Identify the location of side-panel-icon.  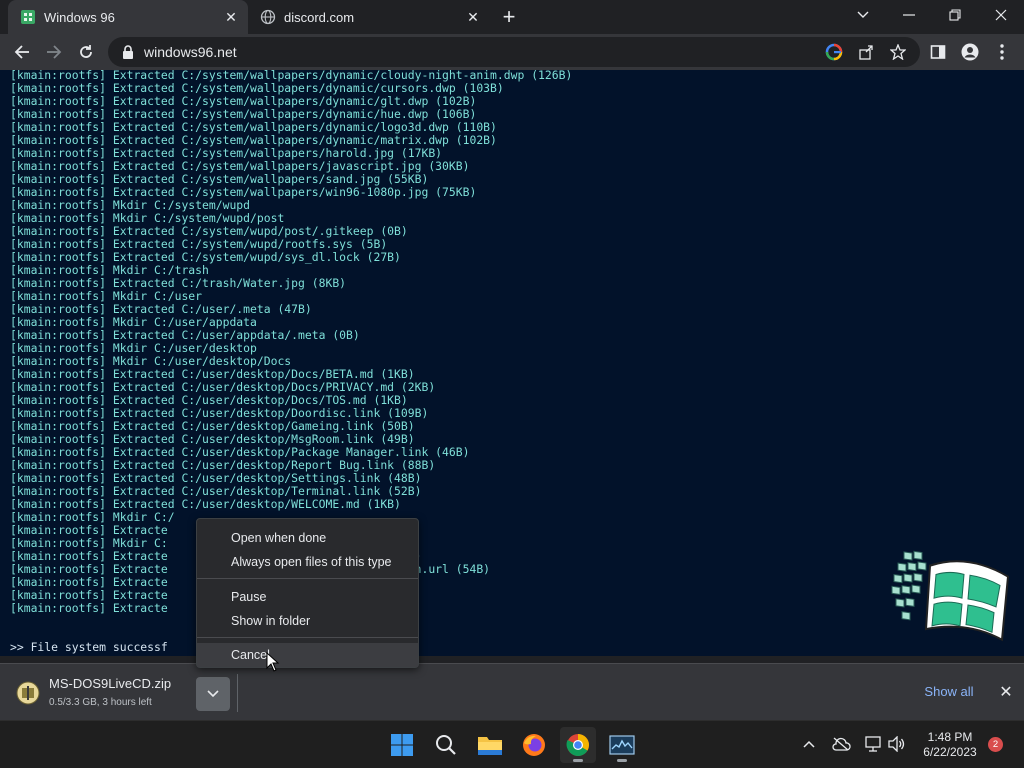
(938, 52).